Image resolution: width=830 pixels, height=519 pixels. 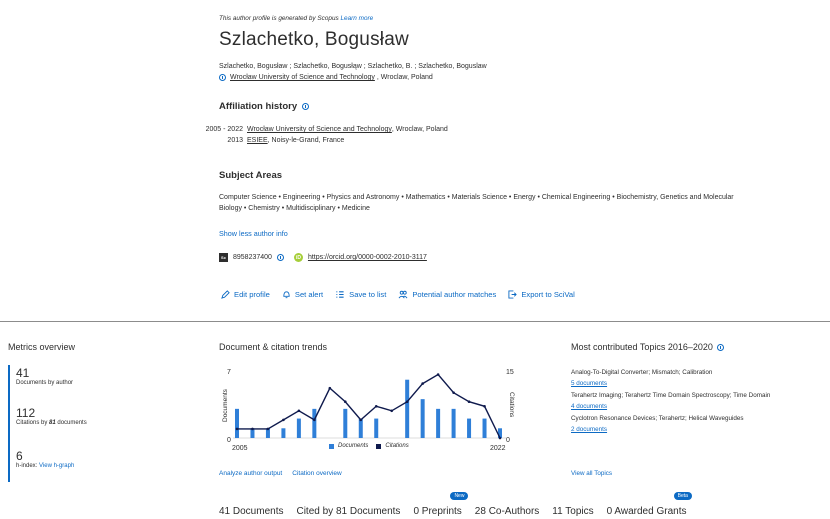 I want to click on affiliation-location: , Wroclaw, Poland, so click(x=419, y=129).